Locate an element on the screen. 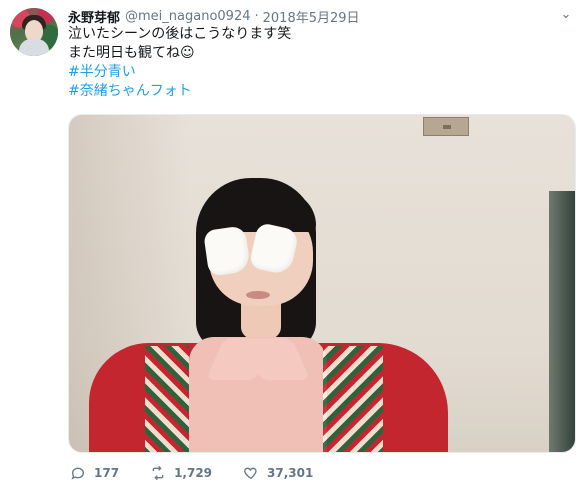  like-button: 37,301 is located at coordinates (278, 473).